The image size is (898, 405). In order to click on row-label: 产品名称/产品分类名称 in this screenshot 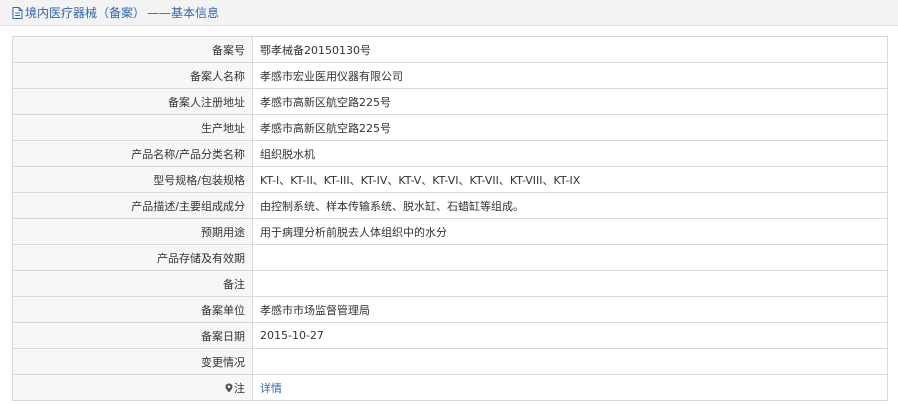, I will do `click(132, 153)`.